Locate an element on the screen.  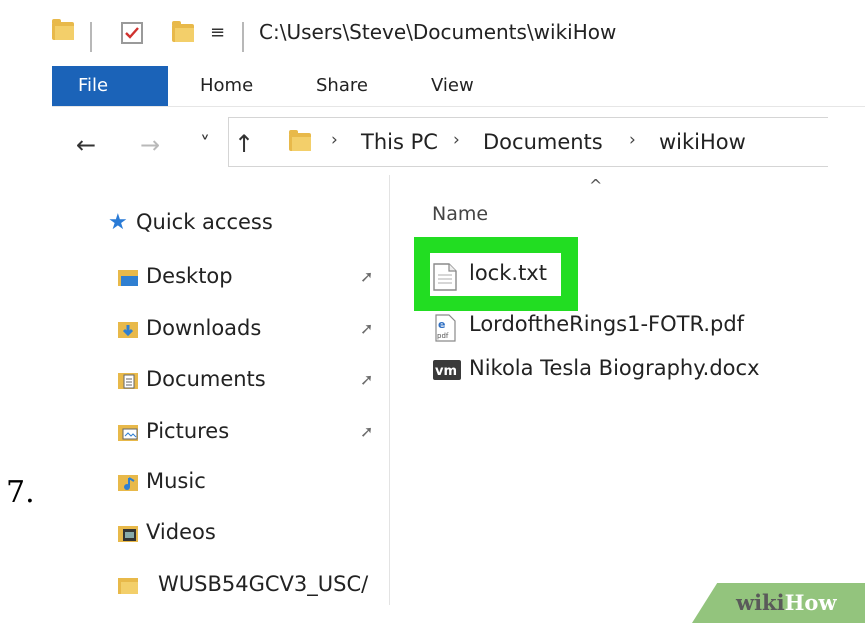
title-separator is located at coordinates (91, 37).